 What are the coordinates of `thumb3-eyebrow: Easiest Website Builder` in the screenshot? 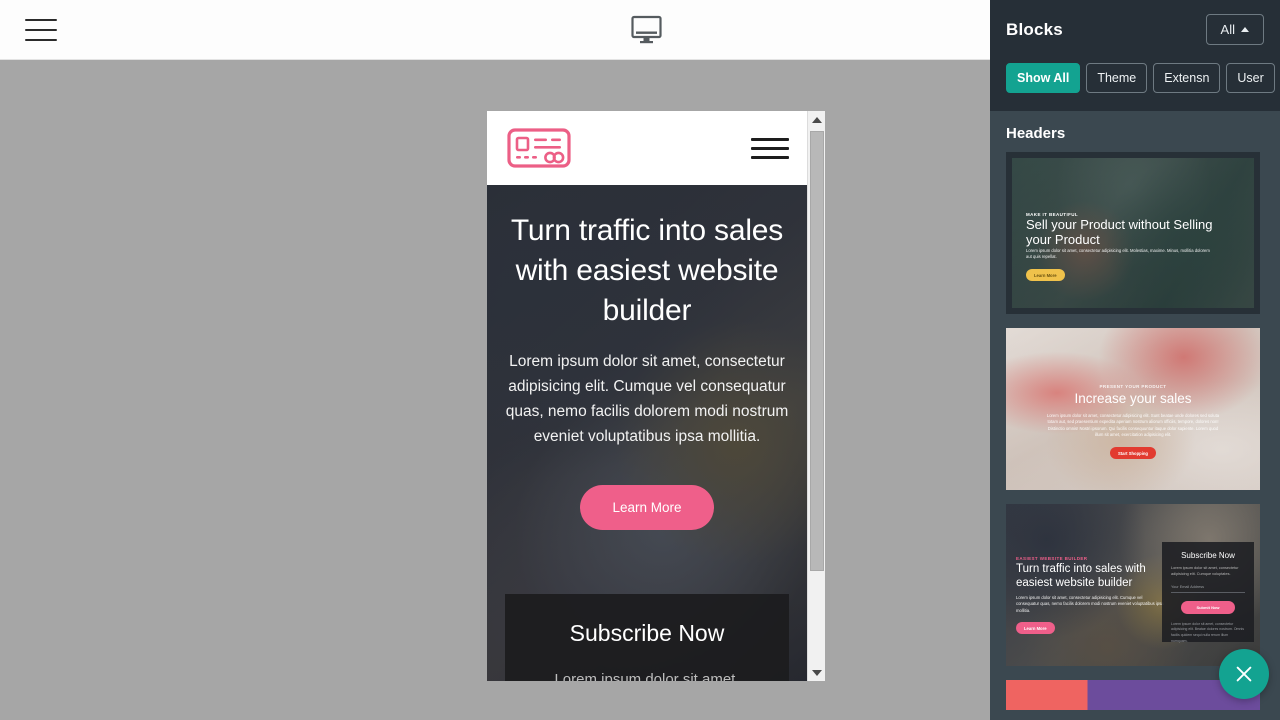 It's located at (1052, 558).